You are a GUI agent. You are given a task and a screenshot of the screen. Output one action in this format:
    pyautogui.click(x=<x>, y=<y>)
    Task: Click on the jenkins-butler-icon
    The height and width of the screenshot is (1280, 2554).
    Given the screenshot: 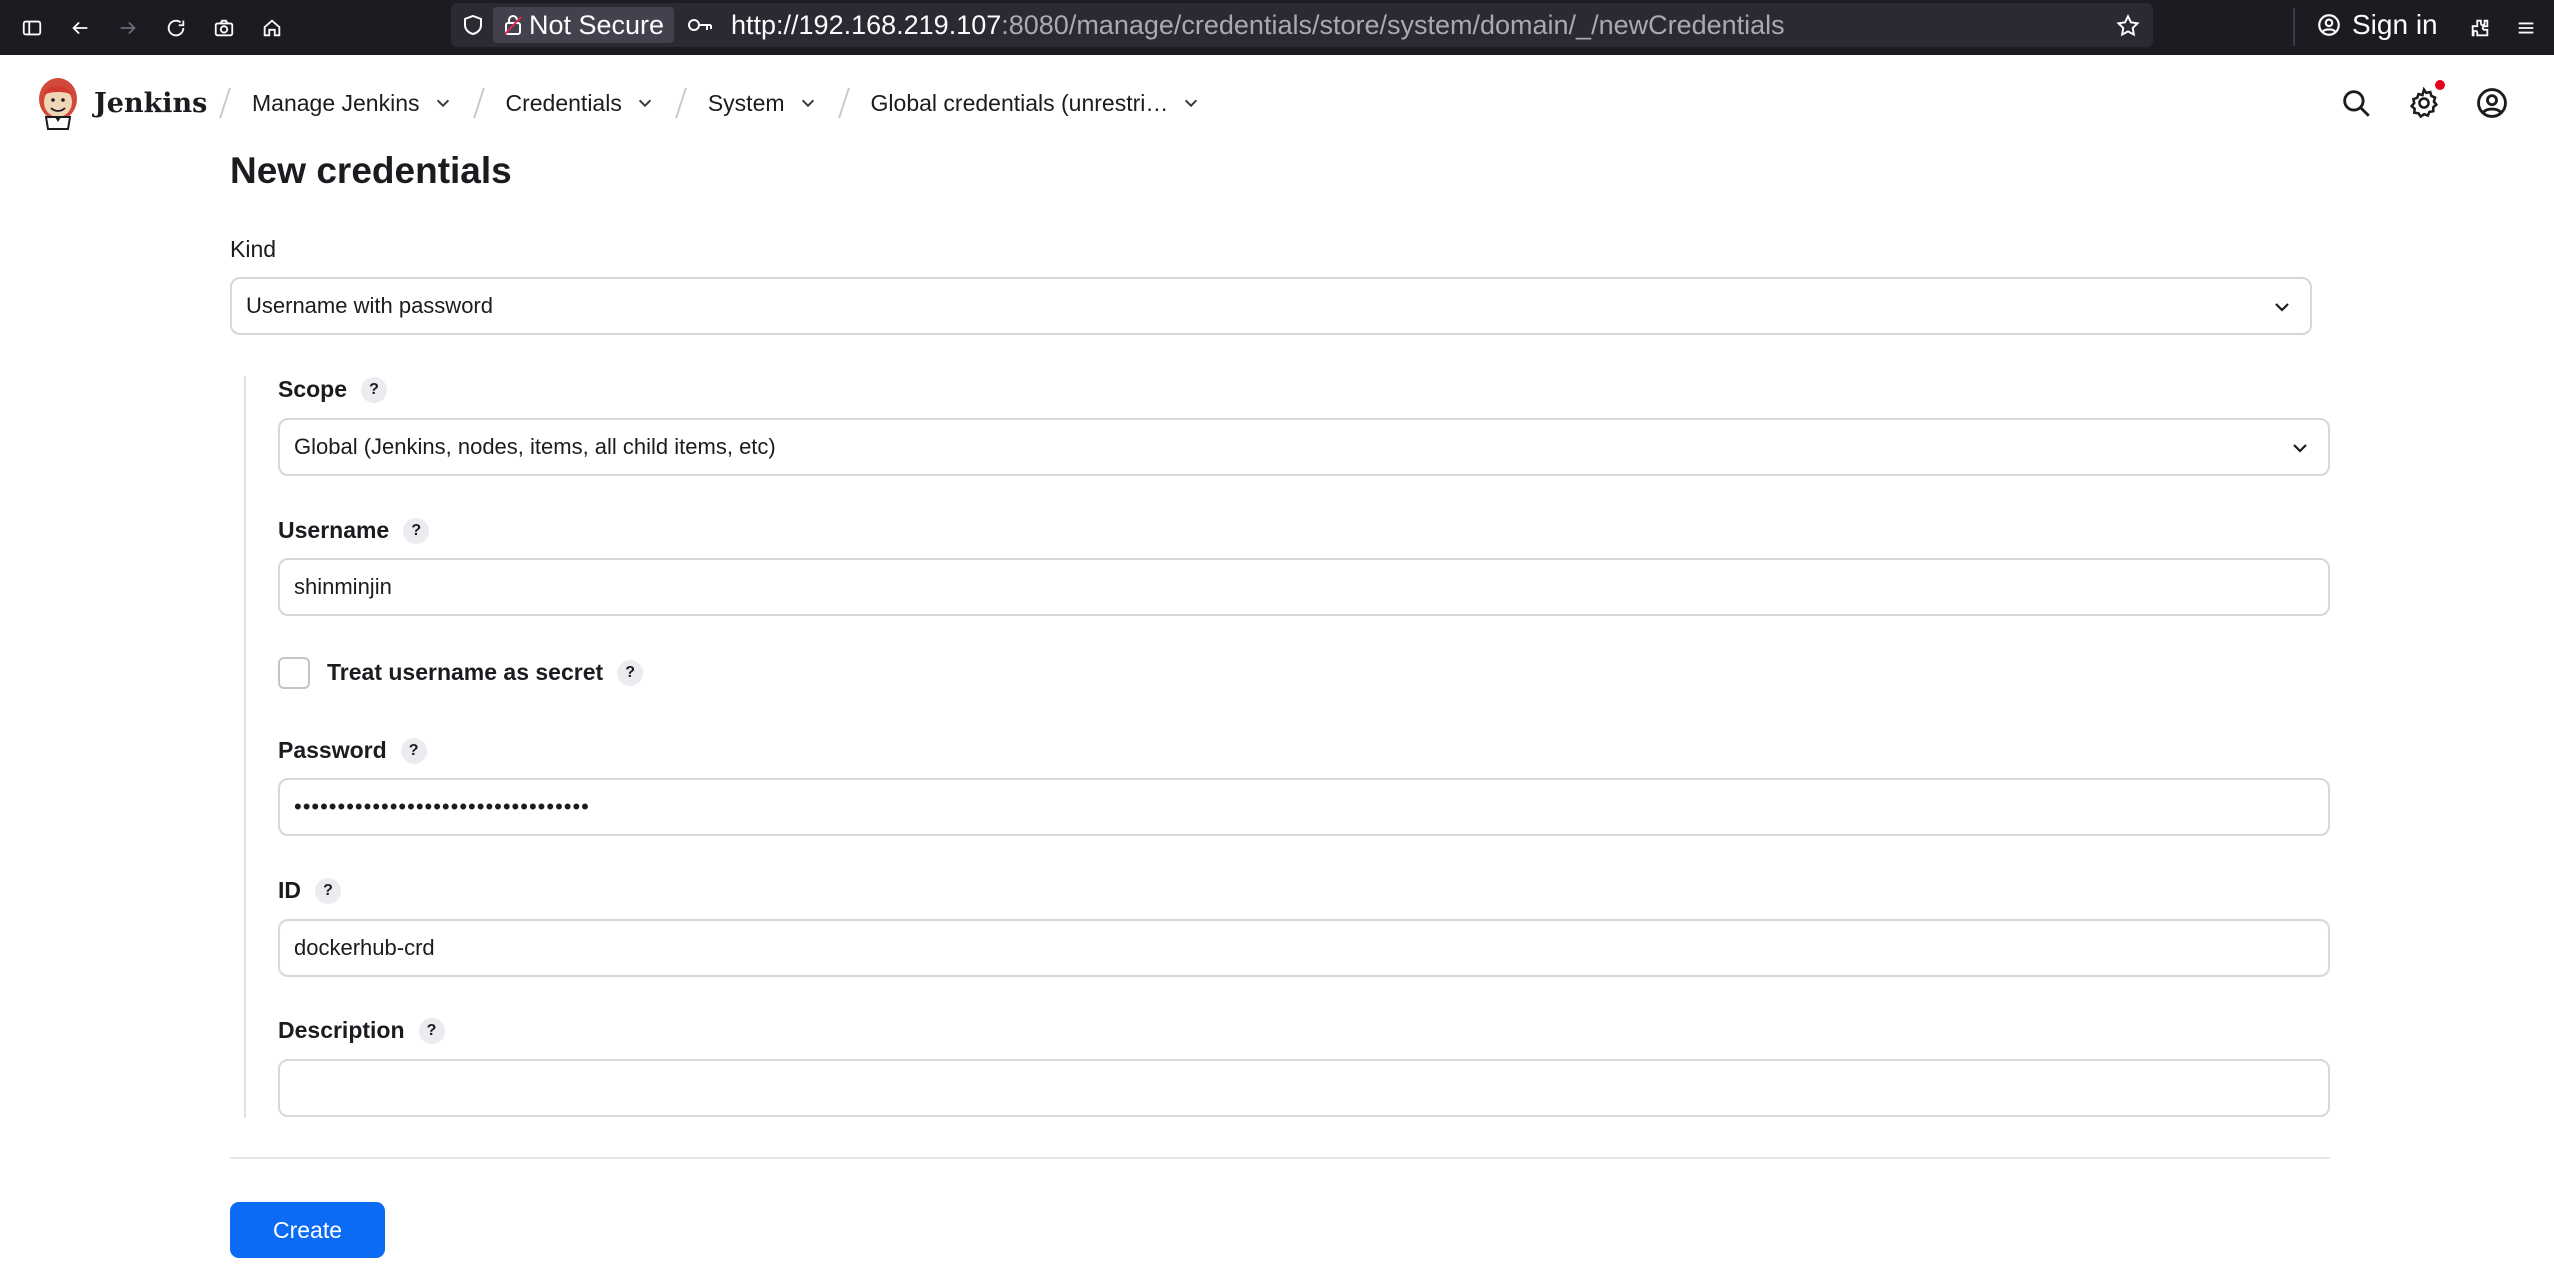 What is the action you would take?
    pyautogui.click(x=58, y=104)
    